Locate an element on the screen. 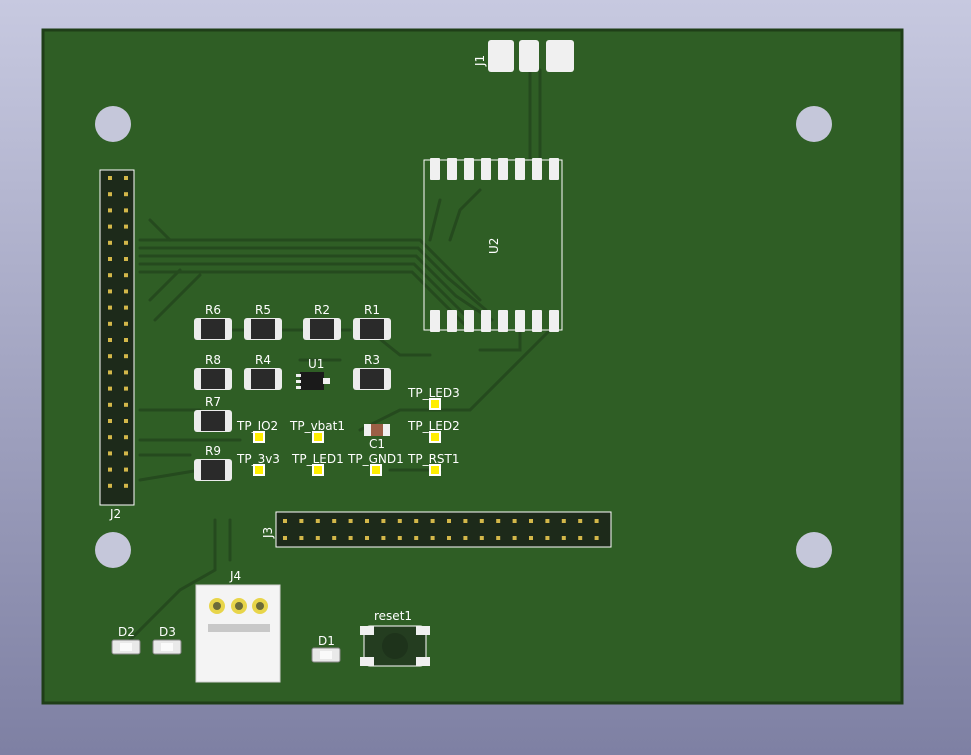  label-j4: J4 is located at coordinates (235, 576).